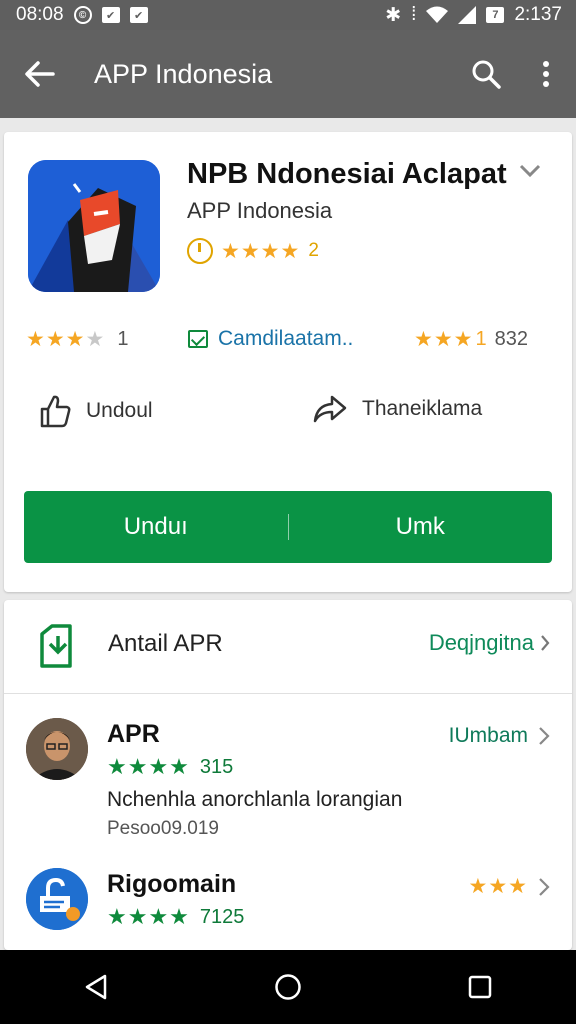 The image size is (576, 1024). I want to click on navigation-bar, so click(288, 987).